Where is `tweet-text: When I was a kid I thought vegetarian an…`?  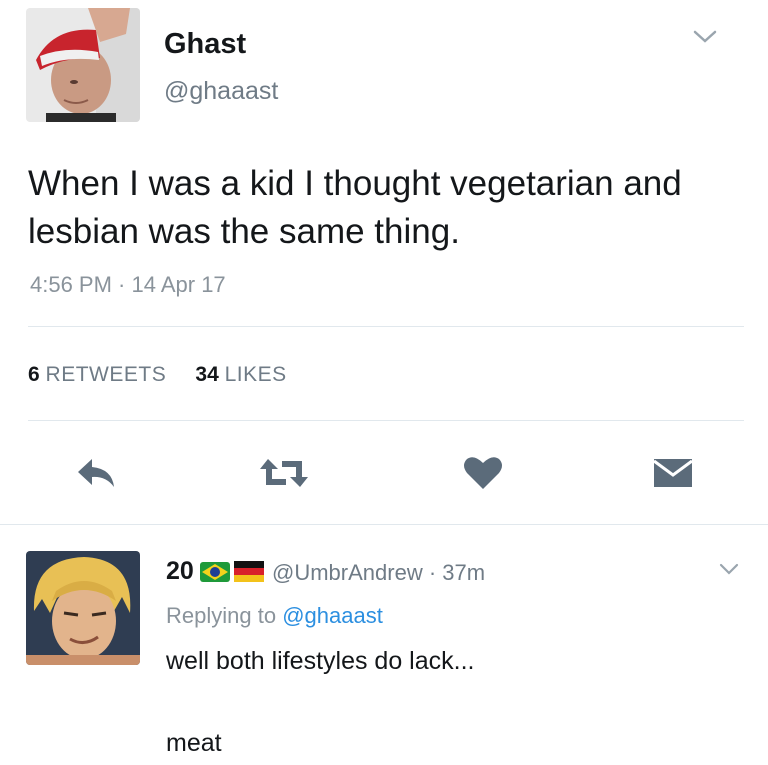 tweet-text: When I was a kid I thought vegetarian an… is located at coordinates (388, 208).